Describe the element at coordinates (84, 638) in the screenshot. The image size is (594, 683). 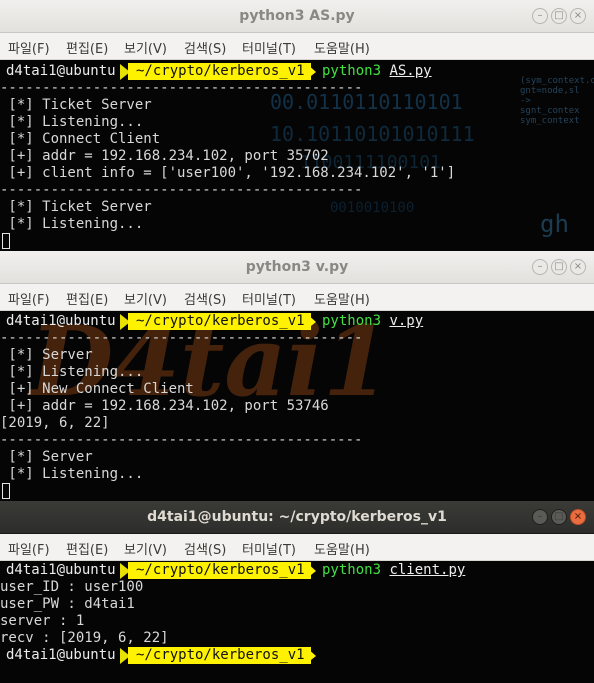
I see `output-line: recv : [2019, 6, 22]` at that location.